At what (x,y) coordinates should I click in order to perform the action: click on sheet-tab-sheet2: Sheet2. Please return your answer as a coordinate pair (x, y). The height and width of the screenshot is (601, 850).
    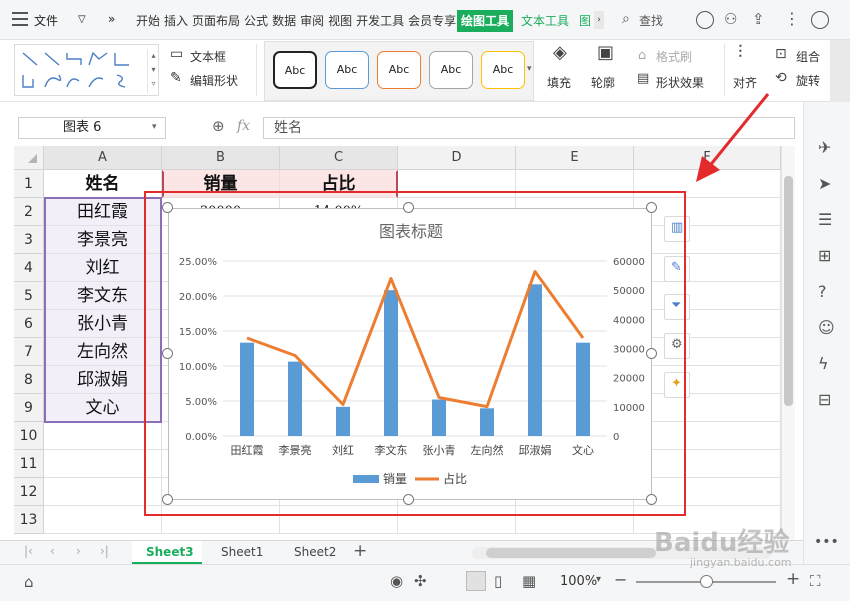
    Looking at the image, I should click on (315, 552).